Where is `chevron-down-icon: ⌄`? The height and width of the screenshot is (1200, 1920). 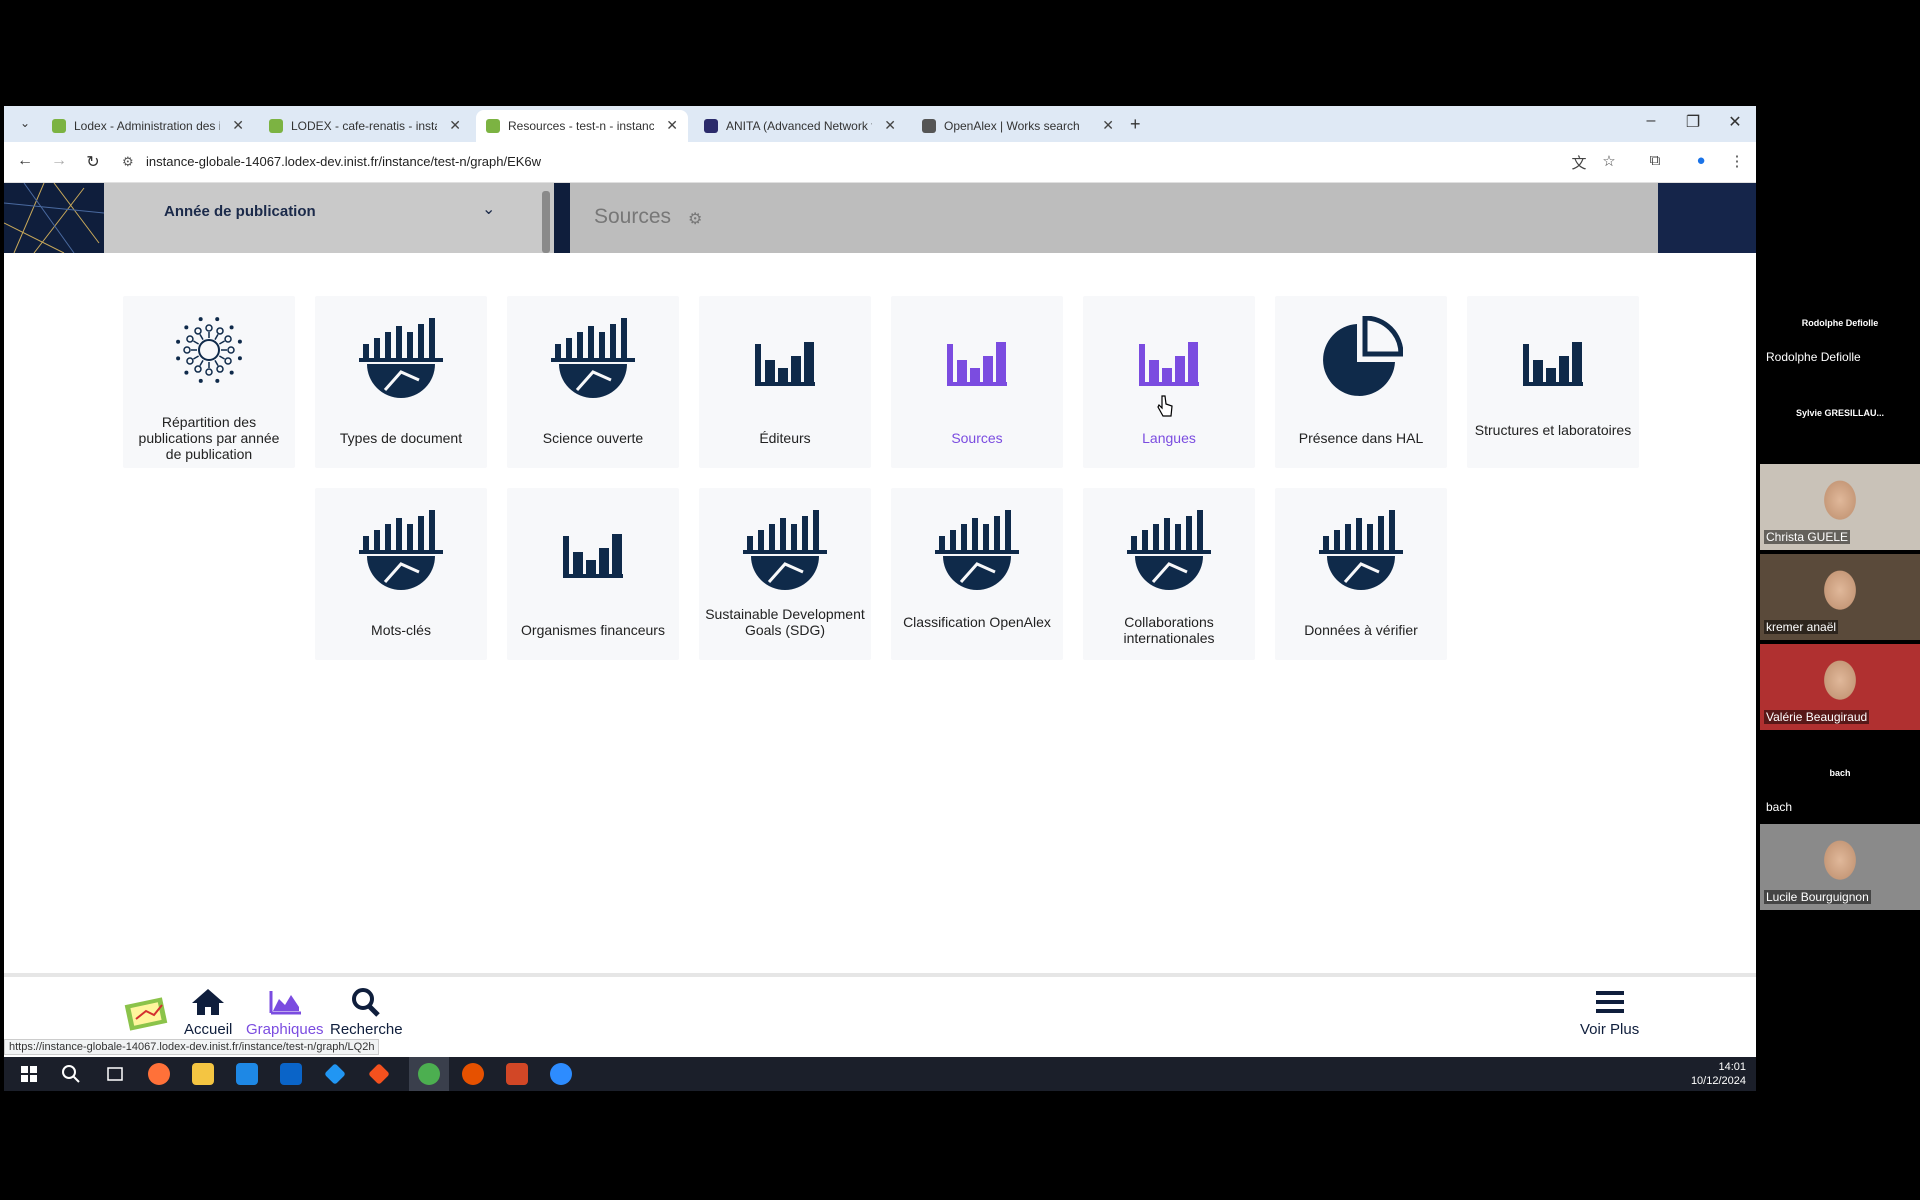
chevron-down-icon: ⌄ is located at coordinates (488, 209).